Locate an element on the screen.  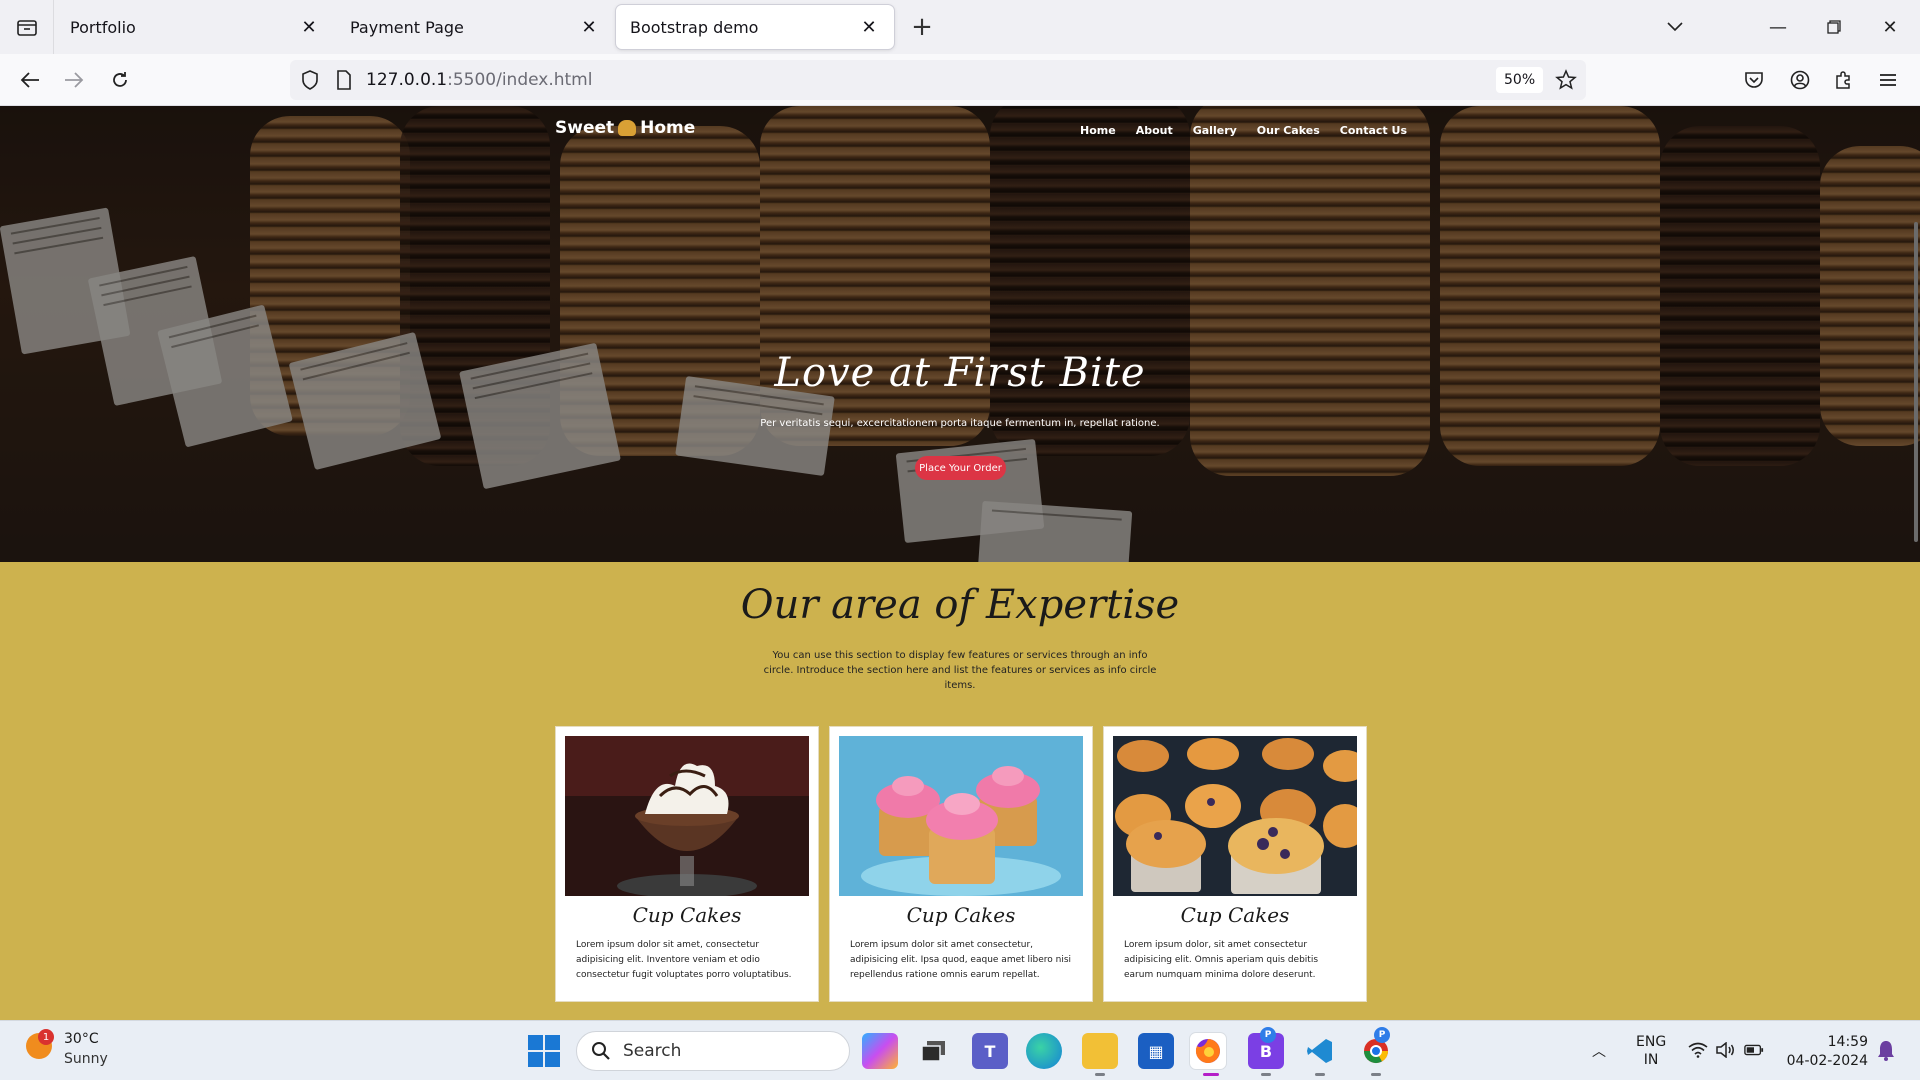
weather-temperature: 30°C is located at coordinates (81, 1039).